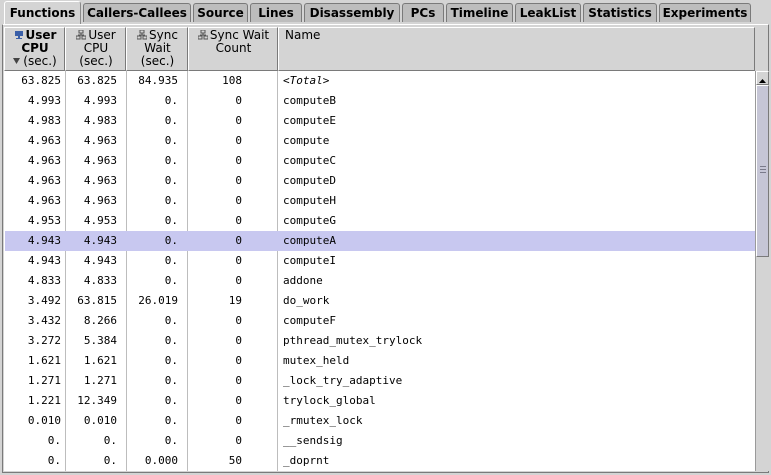 This screenshot has width=771, height=475. I want to click on cell-exclusive-user-cpu: 4.963, so click(44, 180).